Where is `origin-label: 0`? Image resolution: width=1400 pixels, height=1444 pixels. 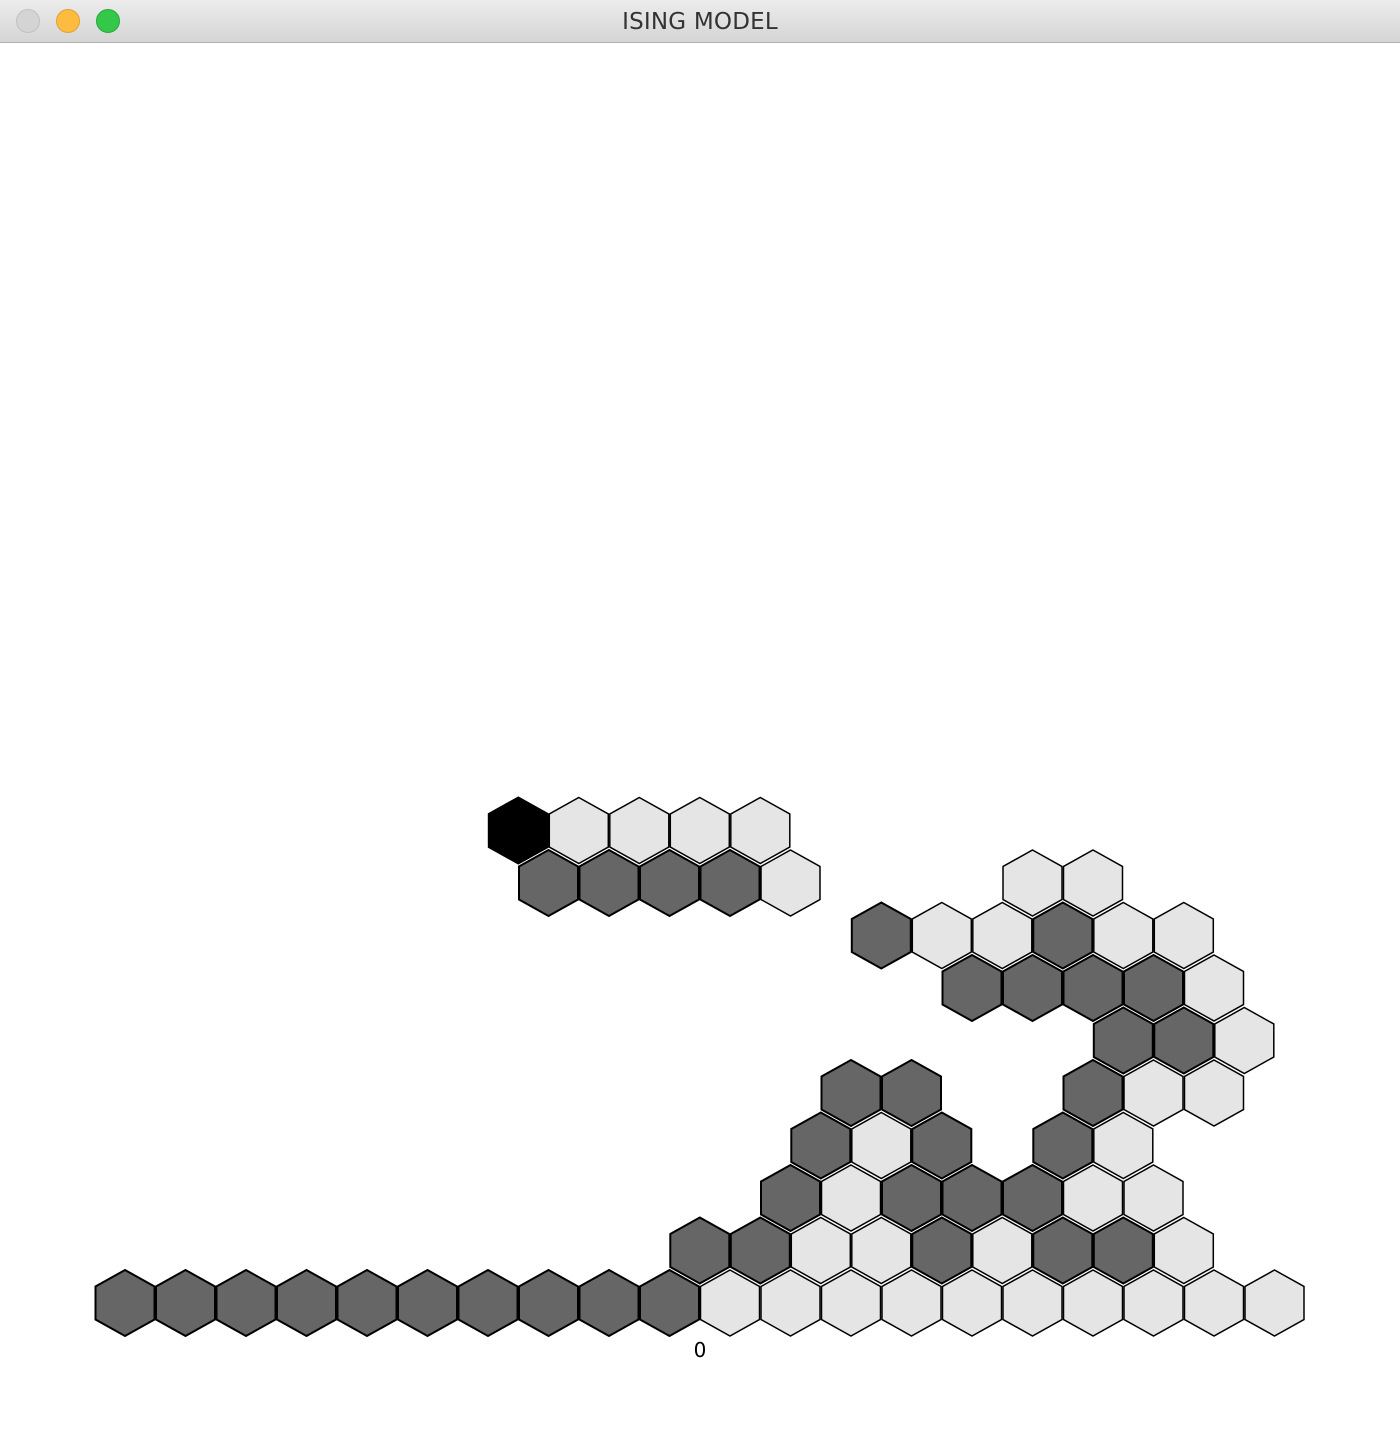 origin-label: 0 is located at coordinates (700, 1350).